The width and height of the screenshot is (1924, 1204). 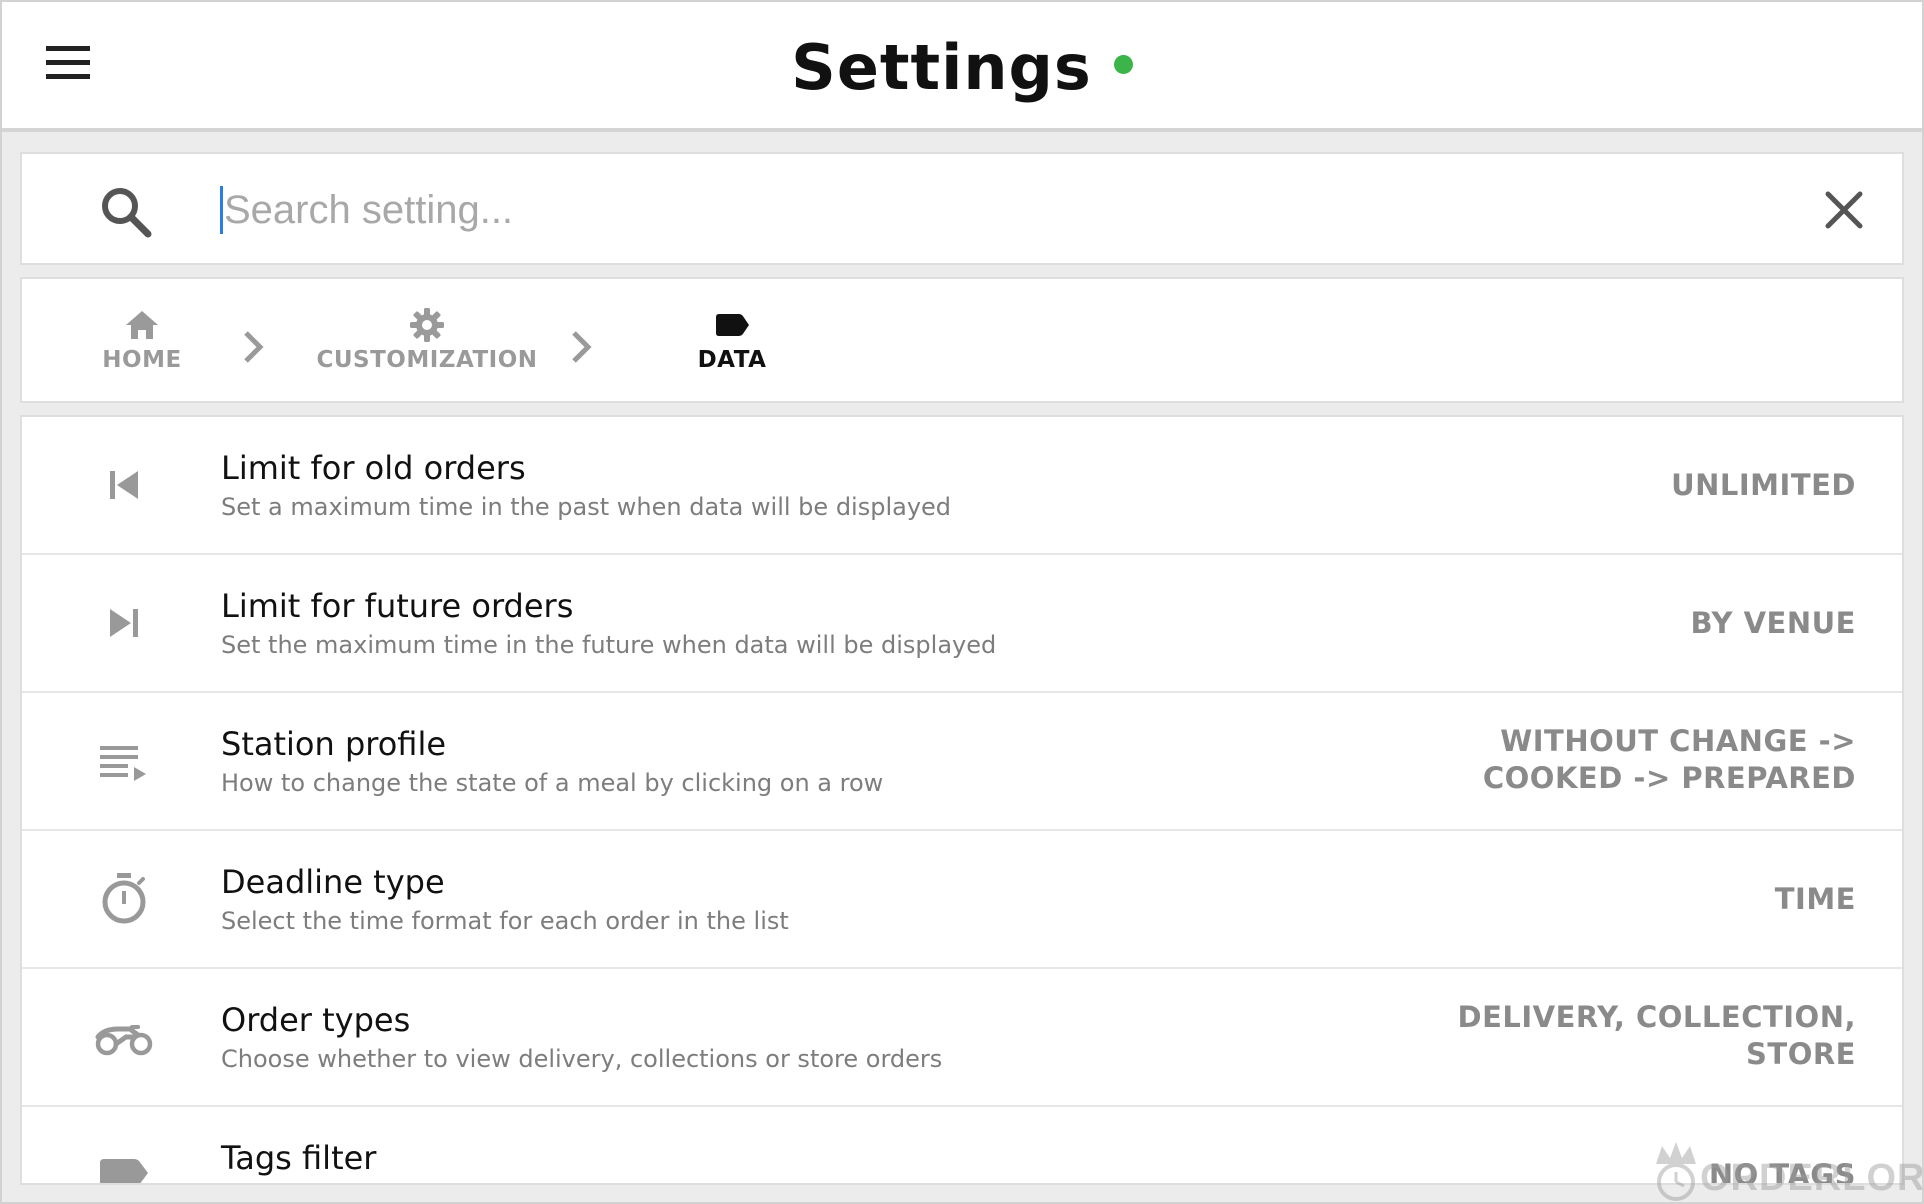 What do you see at coordinates (427, 325) in the screenshot?
I see `gear-icon` at bounding box center [427, 325].